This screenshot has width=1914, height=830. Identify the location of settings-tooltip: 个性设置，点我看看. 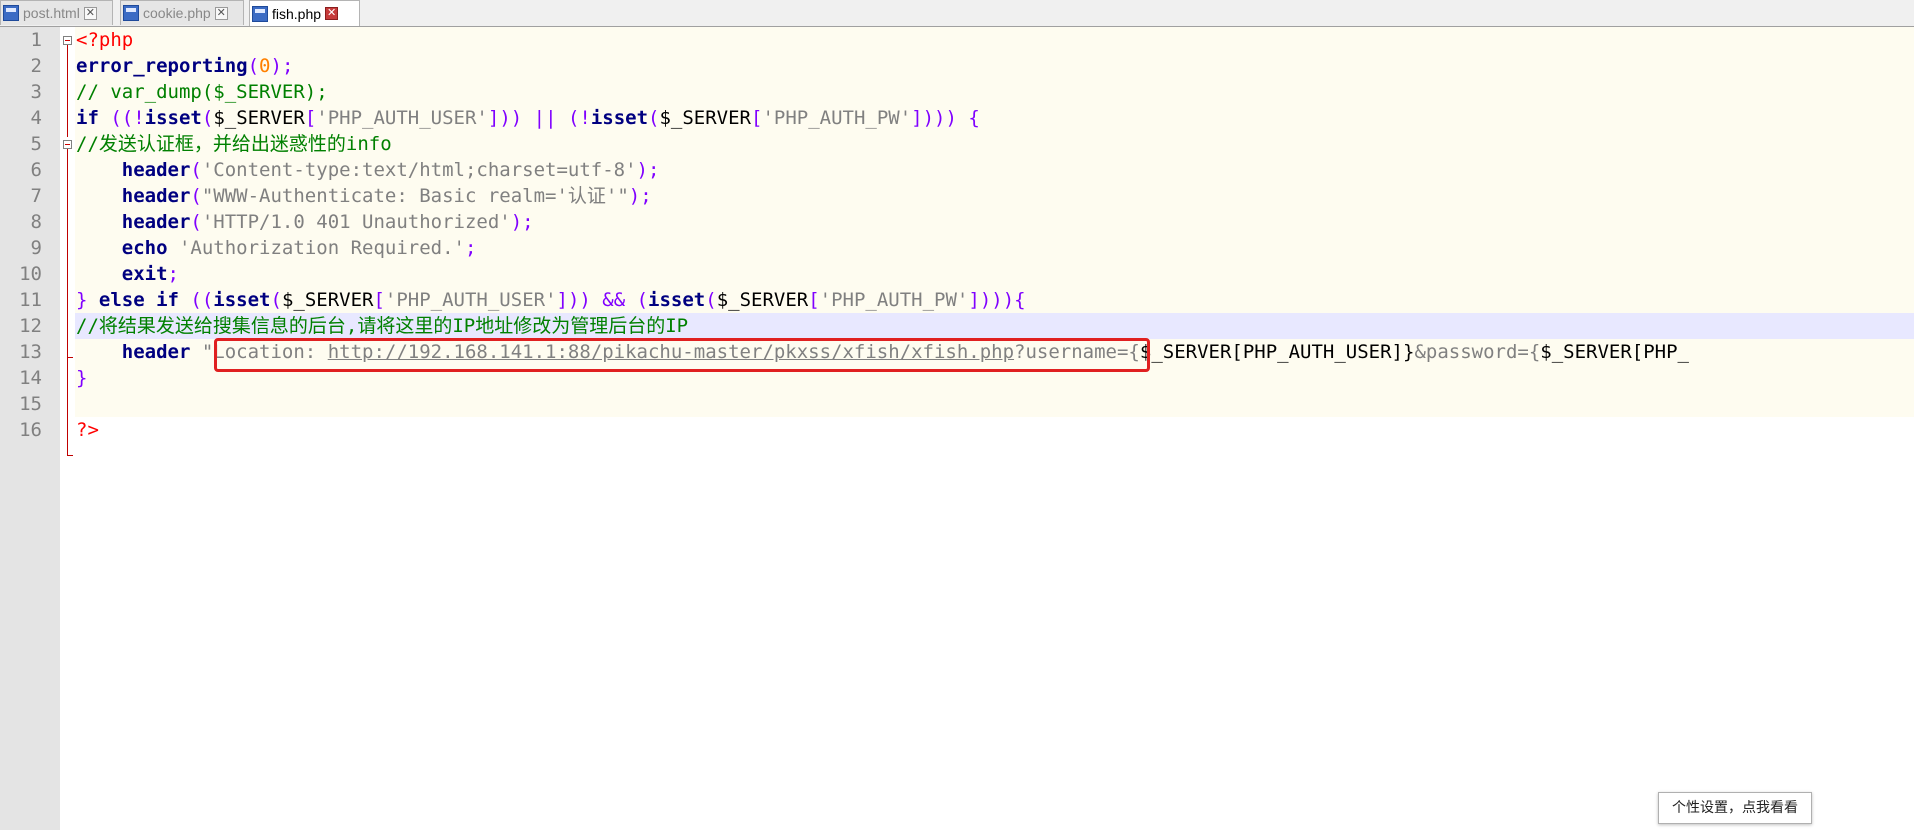
(1735, 808).